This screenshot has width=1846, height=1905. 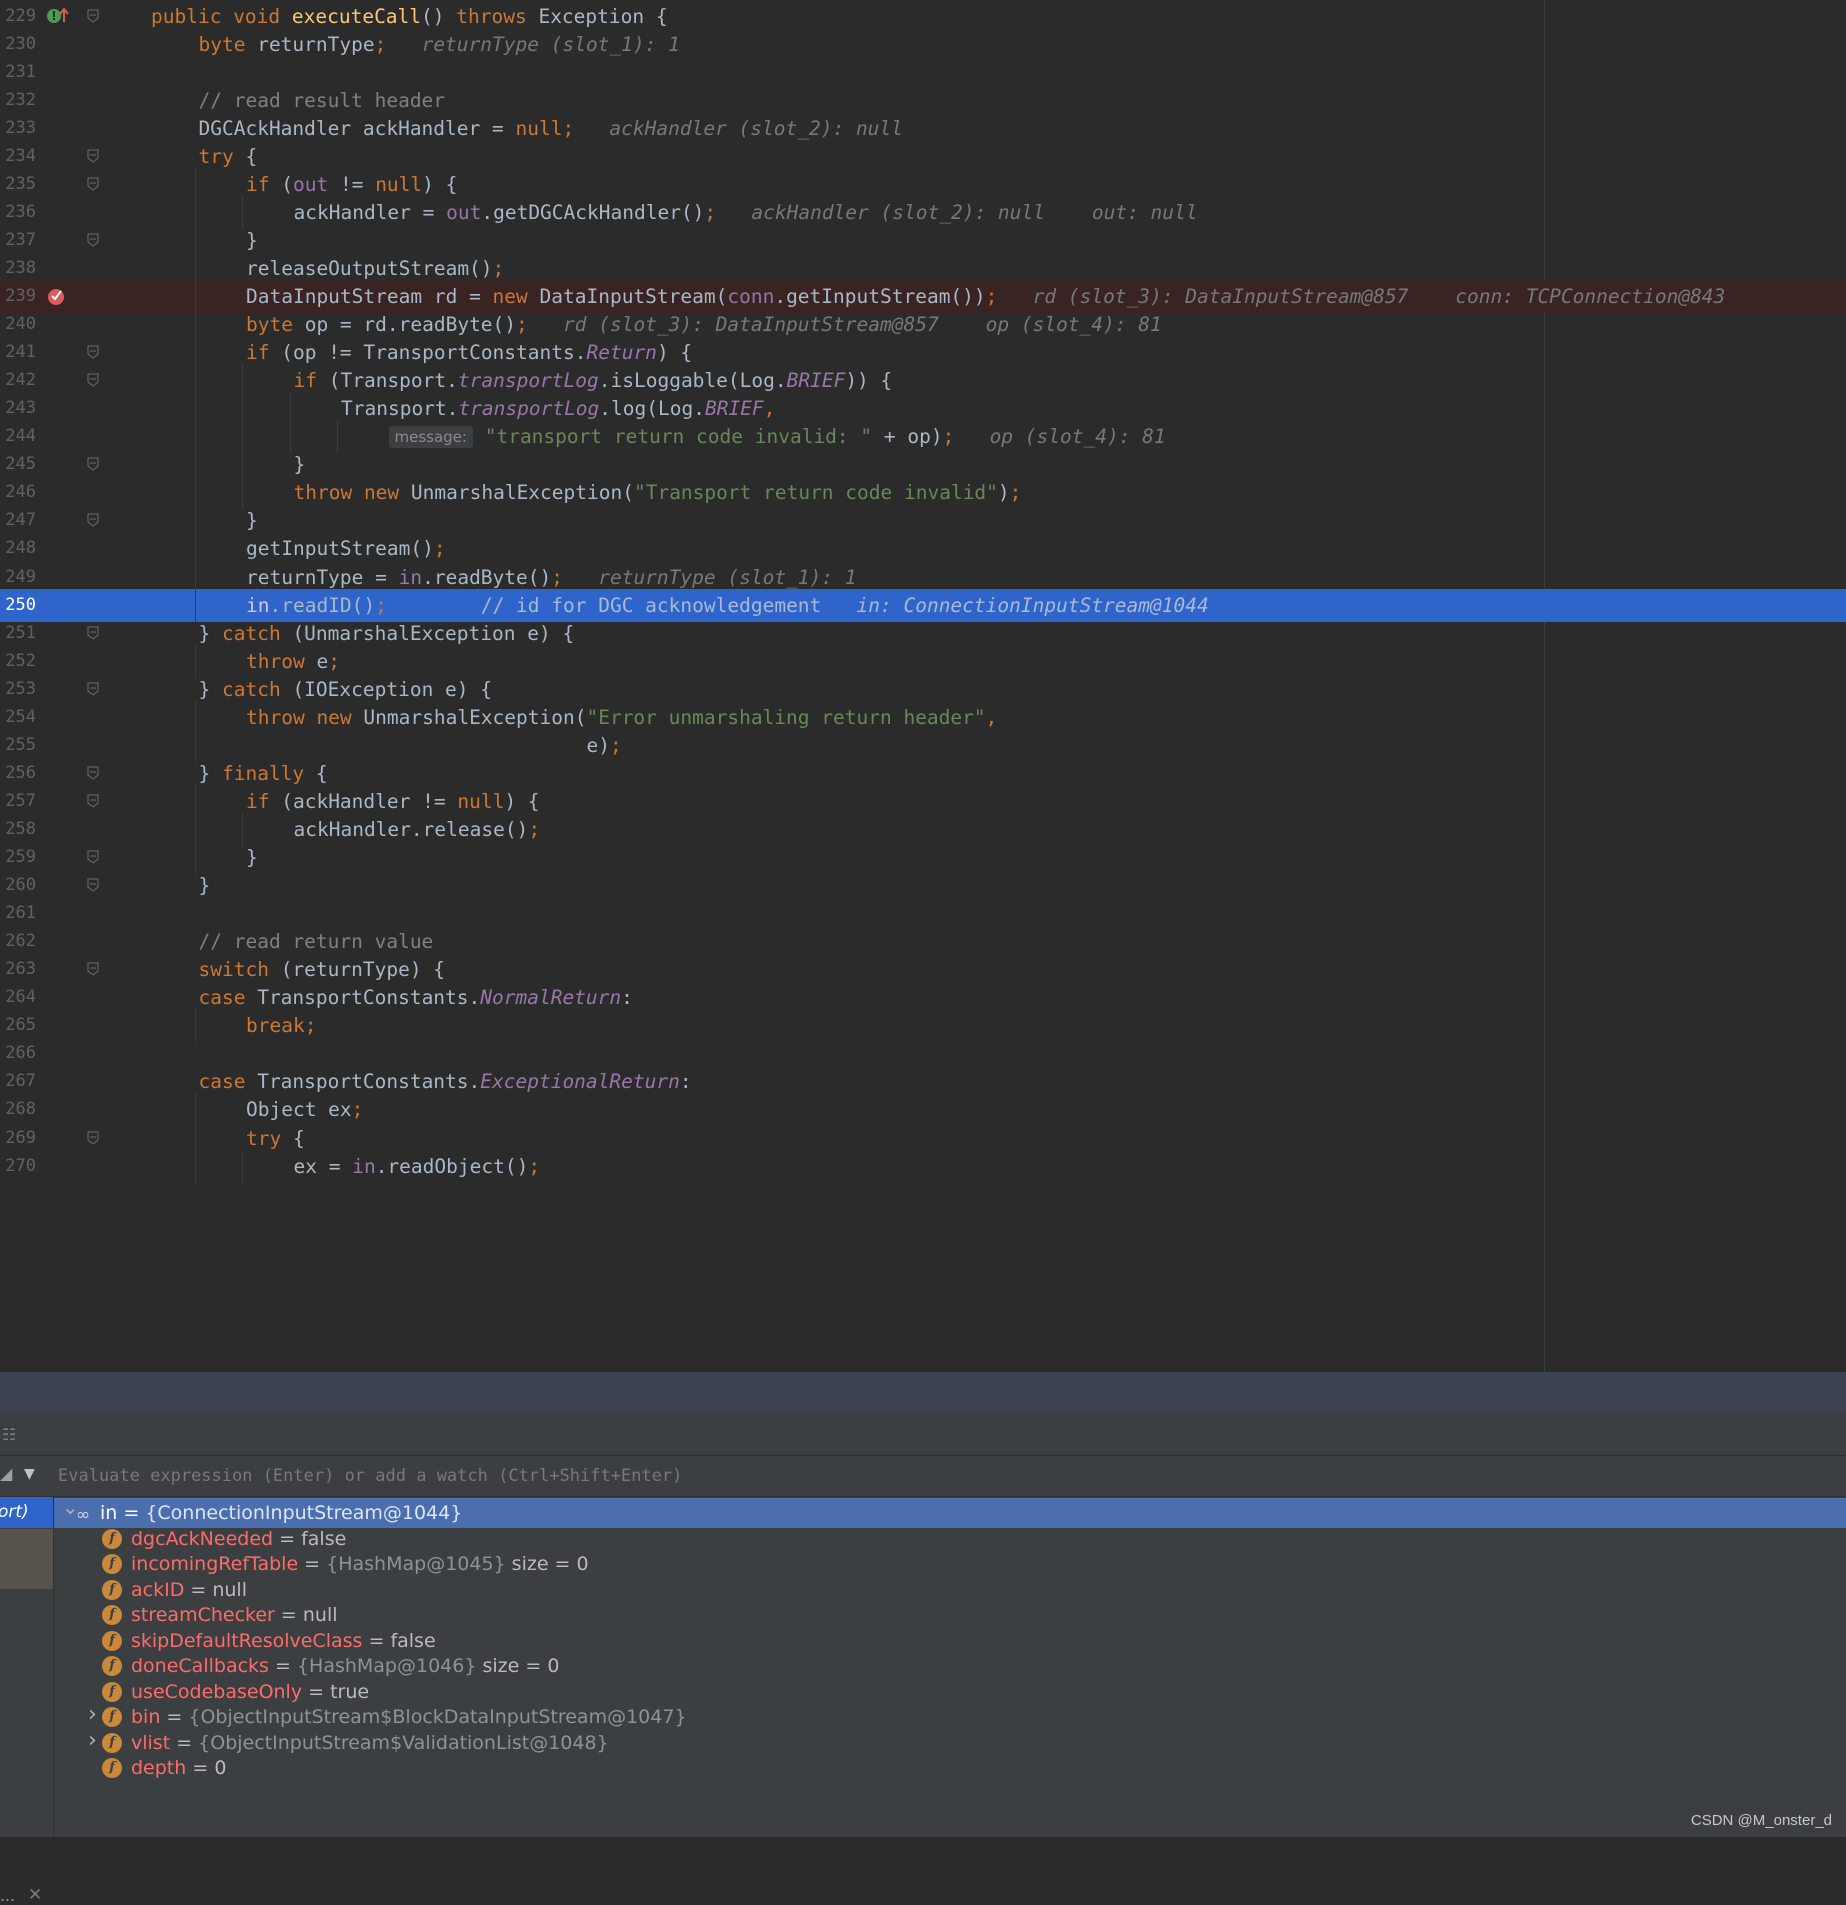 What do you see at coordinates (923, 1392) in the screenshot?
I see `debug-toolbar-strip` at bounding box center [923, 1392].